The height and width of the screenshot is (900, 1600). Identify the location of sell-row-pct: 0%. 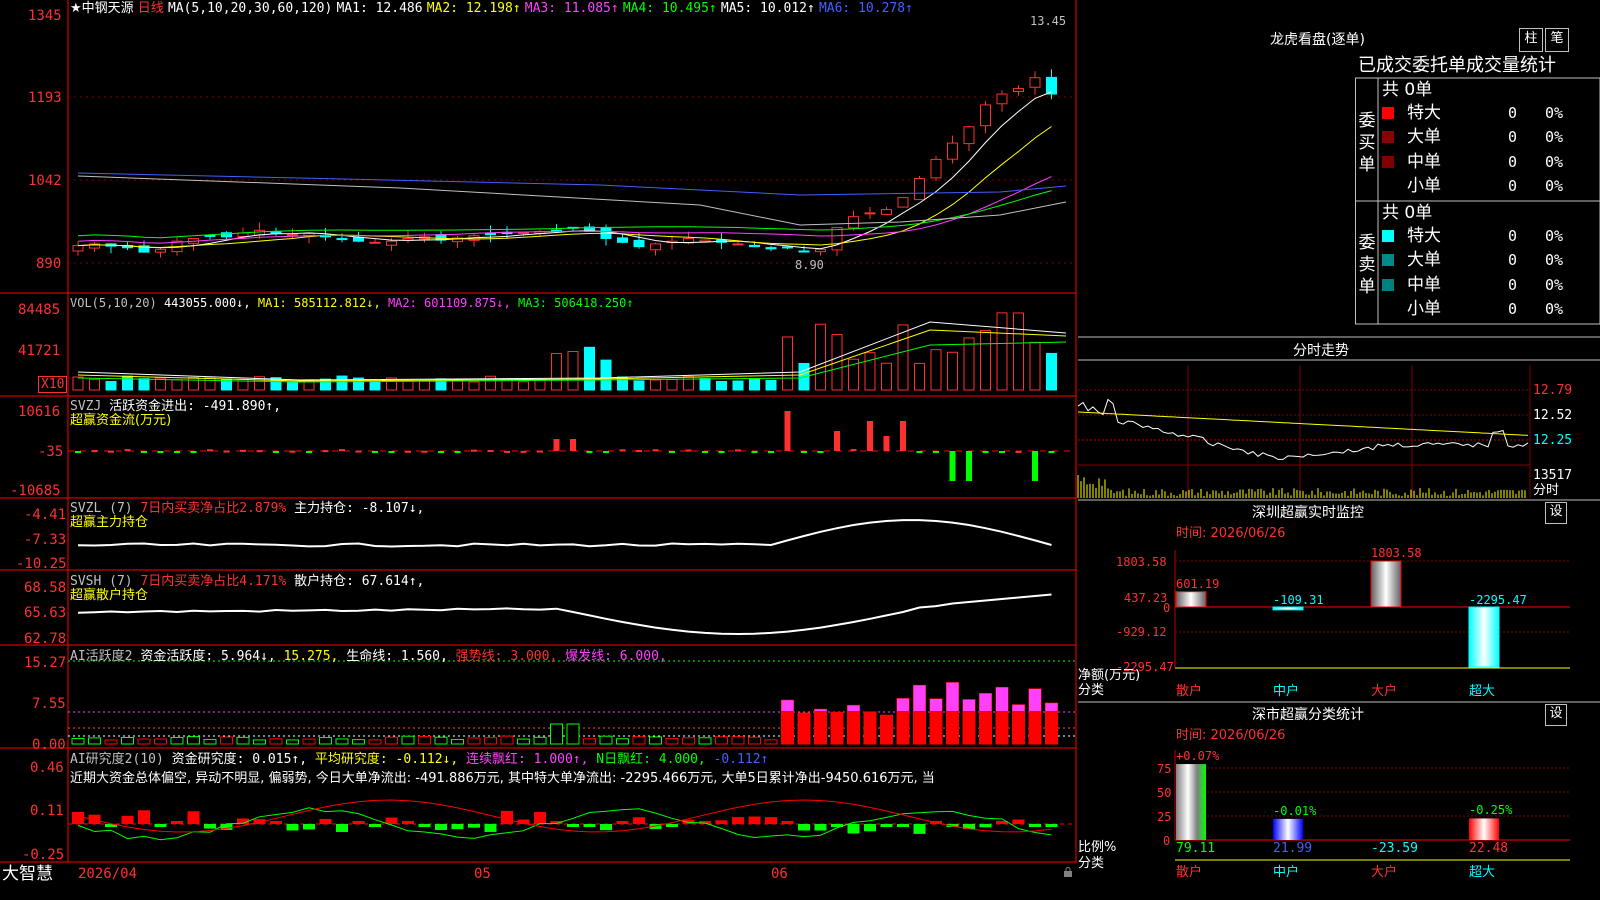
(1554, 308).